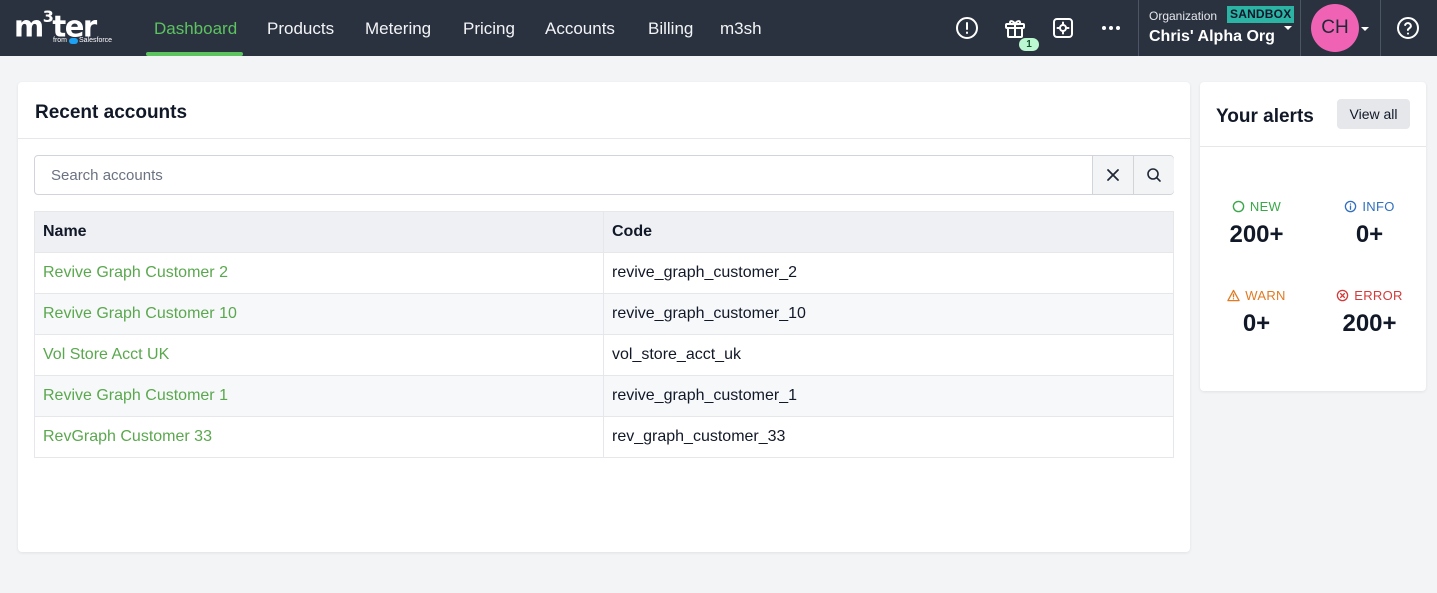 This screenshot has height=593, width=1437. Describe the element at coordinates (319, 232) in the screenshot. I see `column-header-name: Name` at that location.